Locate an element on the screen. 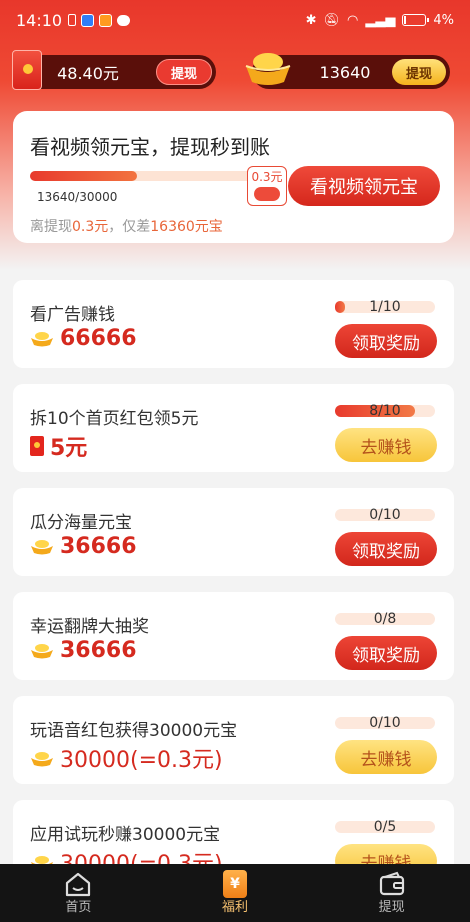 This screenshot has width=470, height=922. task-title: 拆10个首页红包领5元 is located at coordinates (114, 419).